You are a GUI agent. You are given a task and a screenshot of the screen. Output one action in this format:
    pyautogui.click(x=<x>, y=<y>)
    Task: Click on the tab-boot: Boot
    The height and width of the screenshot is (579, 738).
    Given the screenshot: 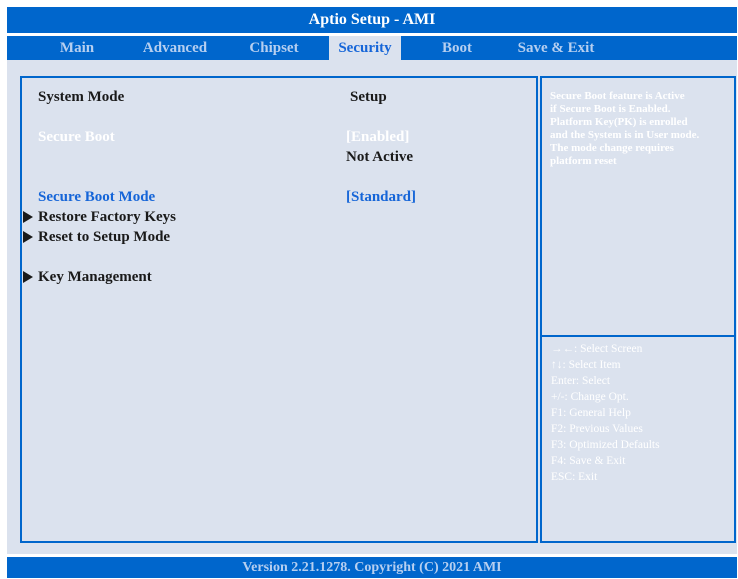 What is the action you would take?
    pyautogui.click(x=457, y=48)
    